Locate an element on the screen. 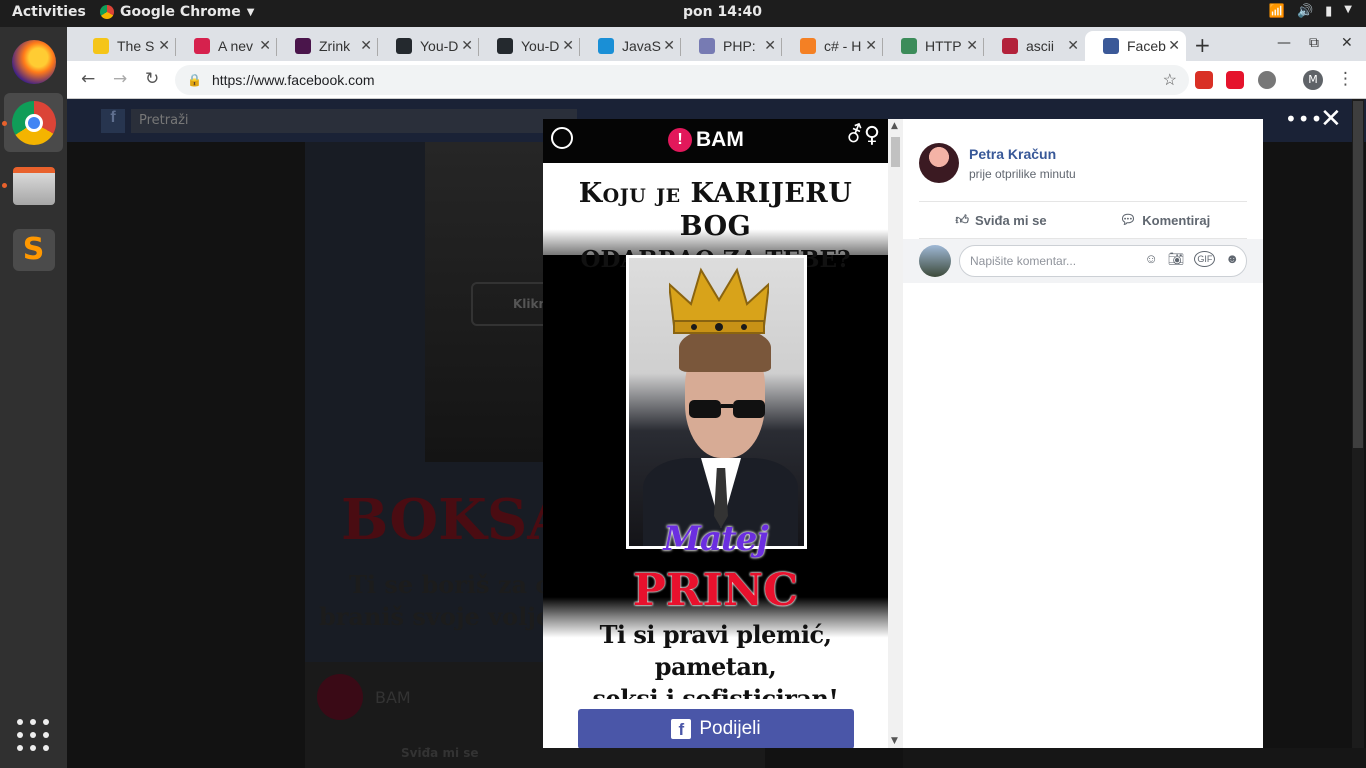  background-page-name: BAM is located at coordinates (393, 697).